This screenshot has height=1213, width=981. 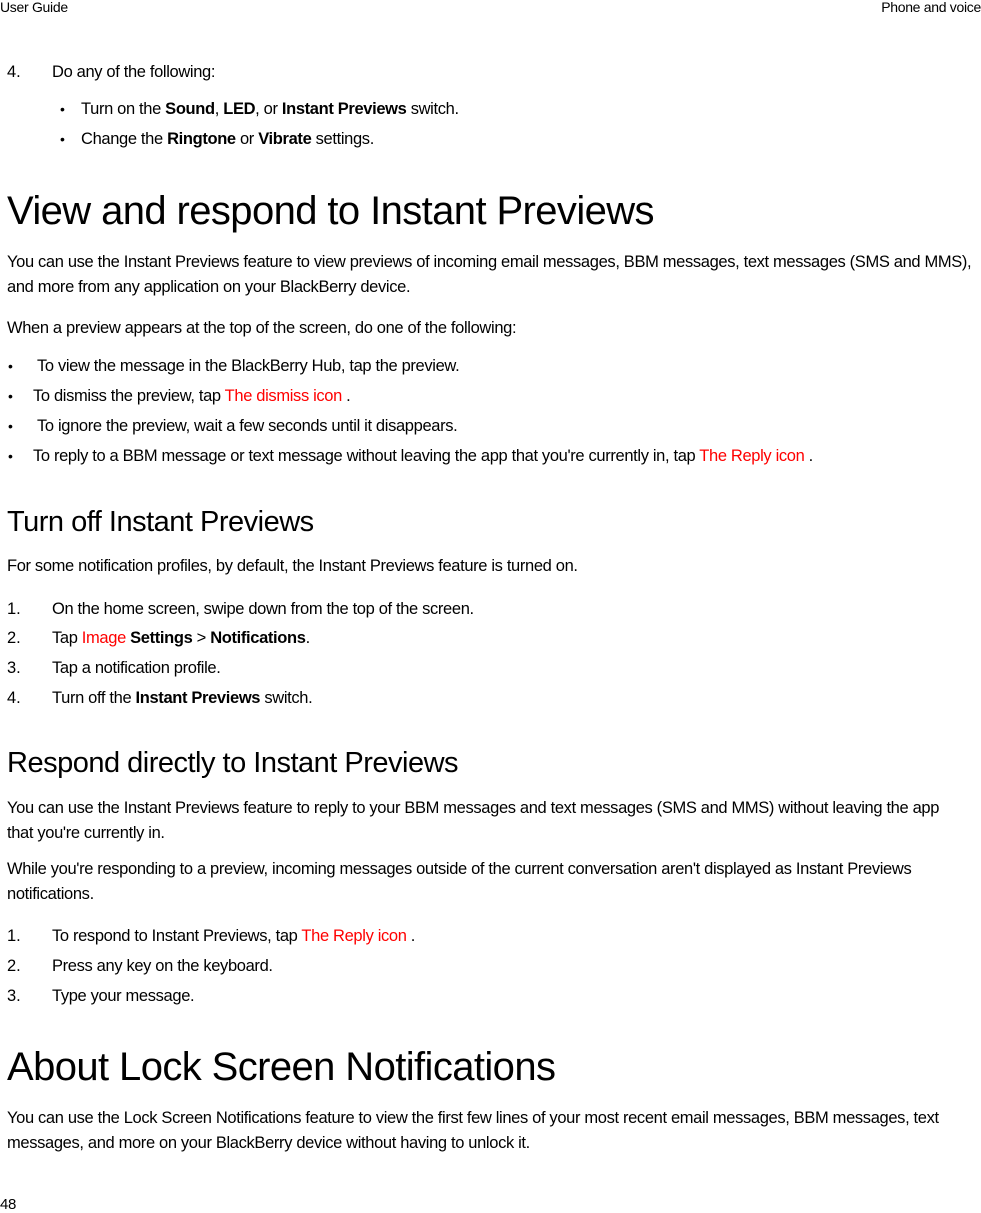 What do you see at coordinates (129, 396) in the screenshot?
I see `text: To dismiss the preview, tap` at bounding box center [129, 396].